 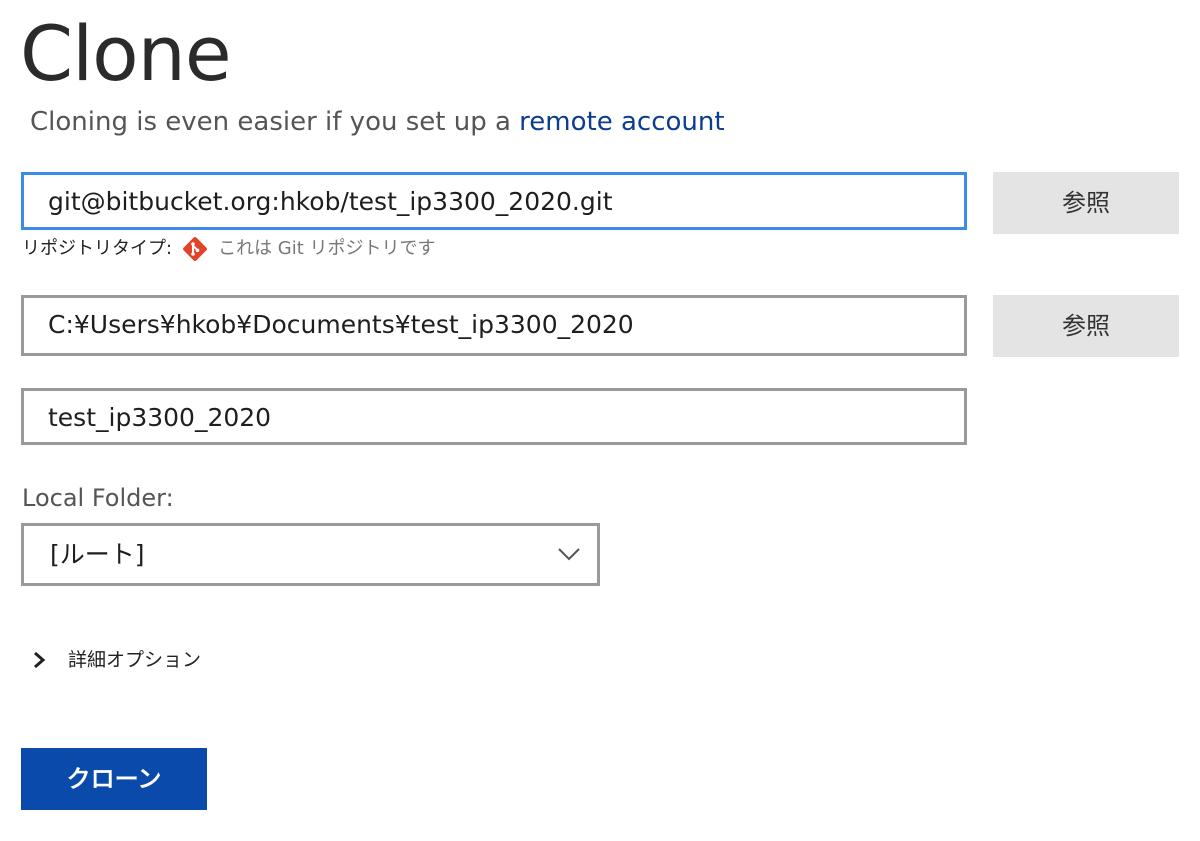 I want to click on repo-type-message: これは Git リポジトリです, so click(x=327, y=248).